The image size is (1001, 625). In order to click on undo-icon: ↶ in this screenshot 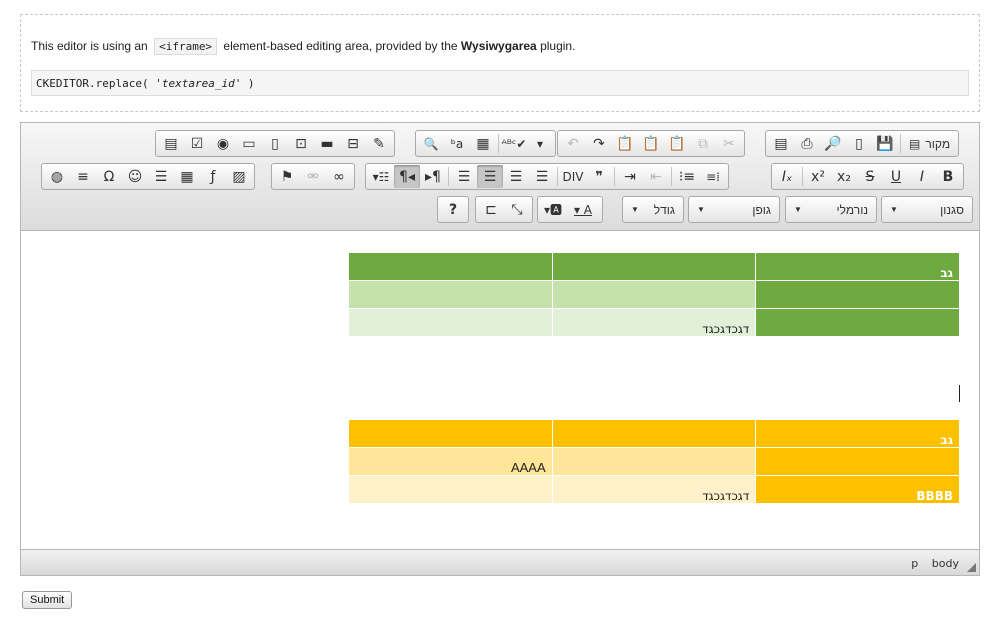, I will do `click(573, 143)`.